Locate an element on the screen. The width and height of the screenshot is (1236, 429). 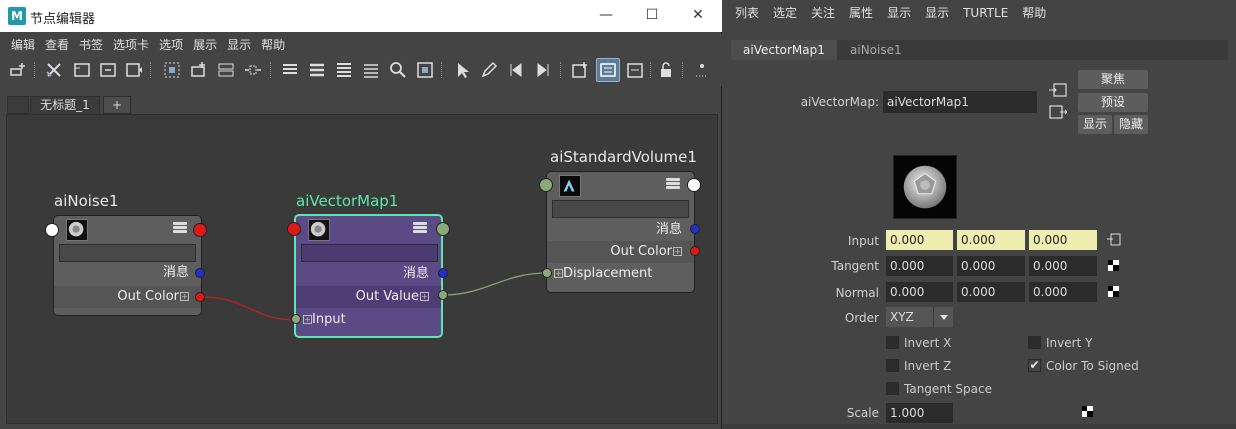
tangent-y-field: 0.000 is located at coordinates (991, 266).